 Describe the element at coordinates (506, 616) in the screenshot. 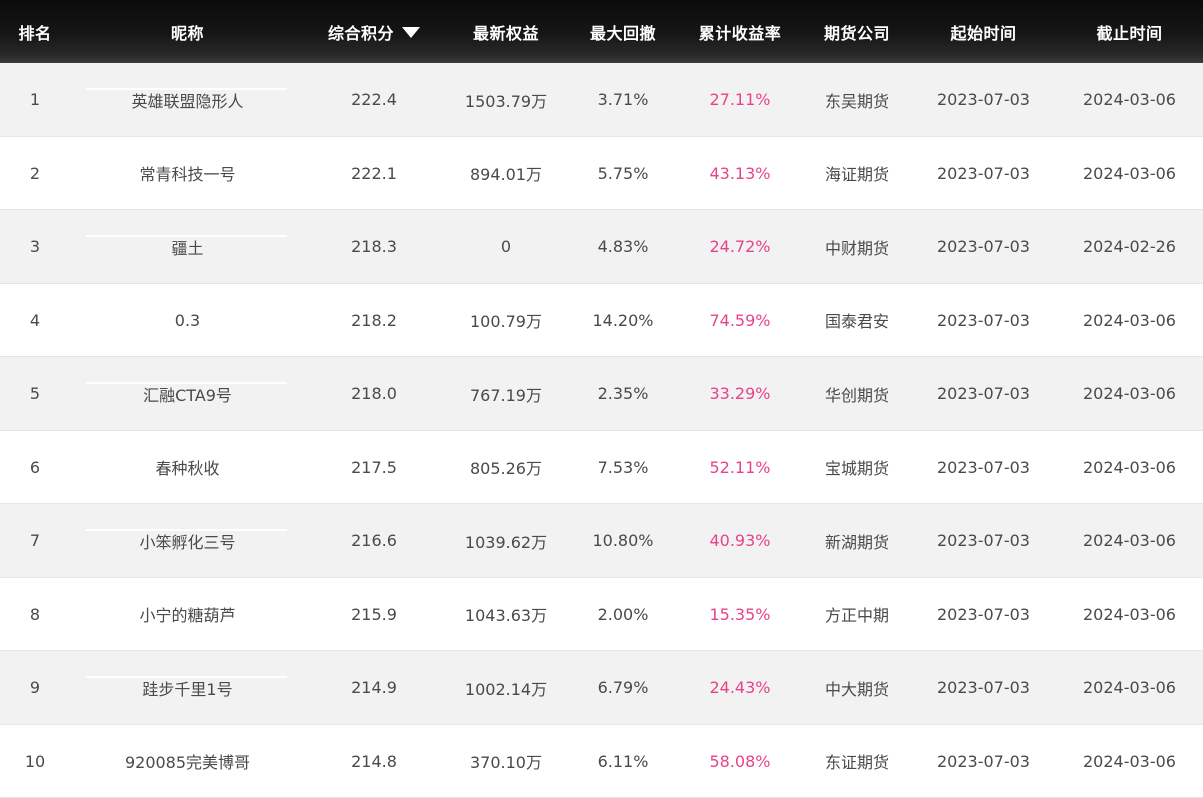

I see `cell-equity: 1043.63万` at that location.